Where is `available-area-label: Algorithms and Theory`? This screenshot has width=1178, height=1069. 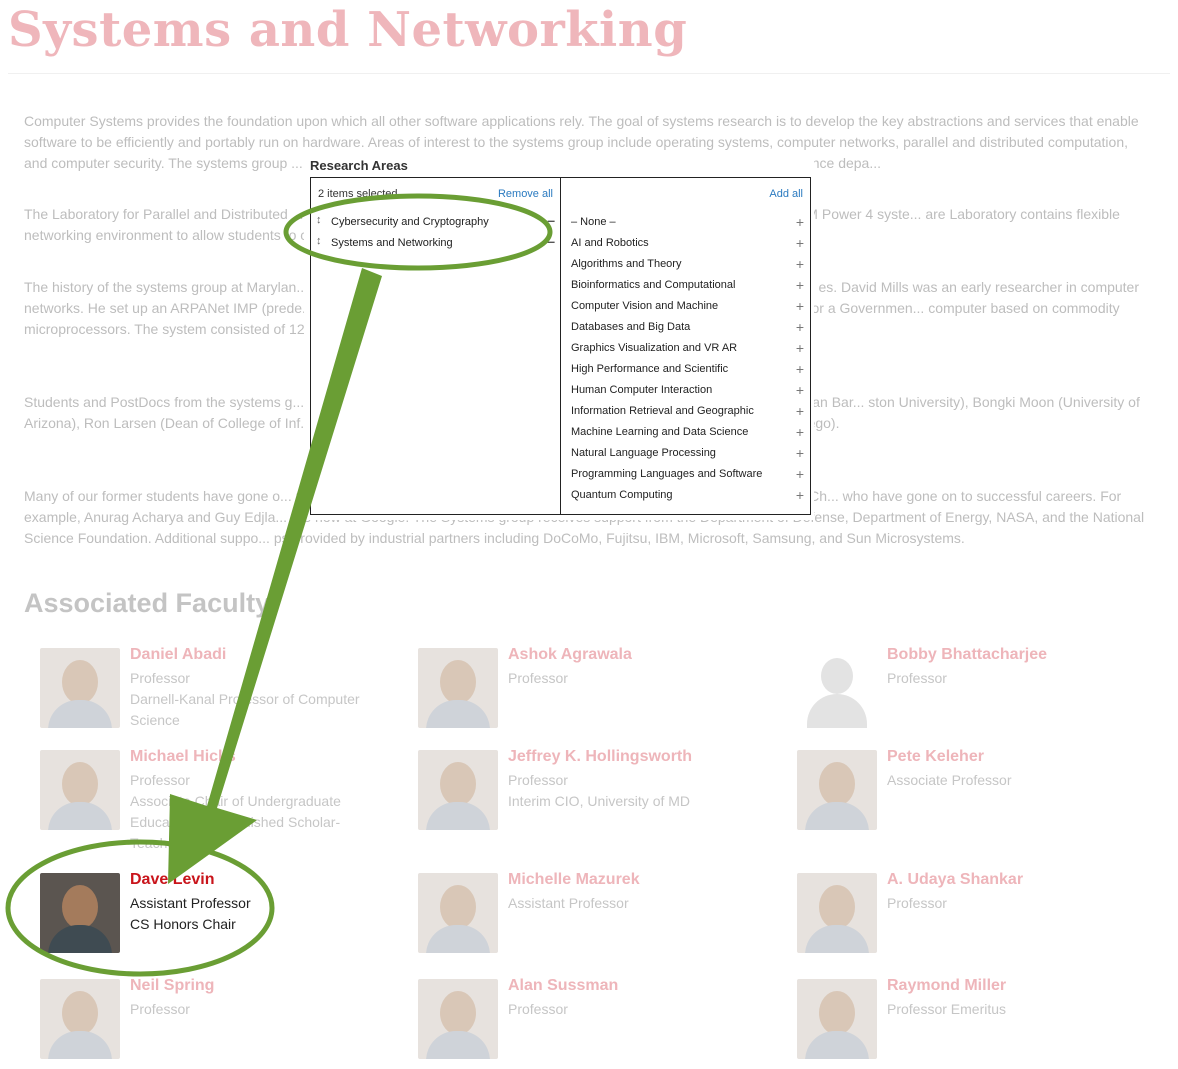
available-area-label: Algorithms and Theory is located at coordinates (626, 264).